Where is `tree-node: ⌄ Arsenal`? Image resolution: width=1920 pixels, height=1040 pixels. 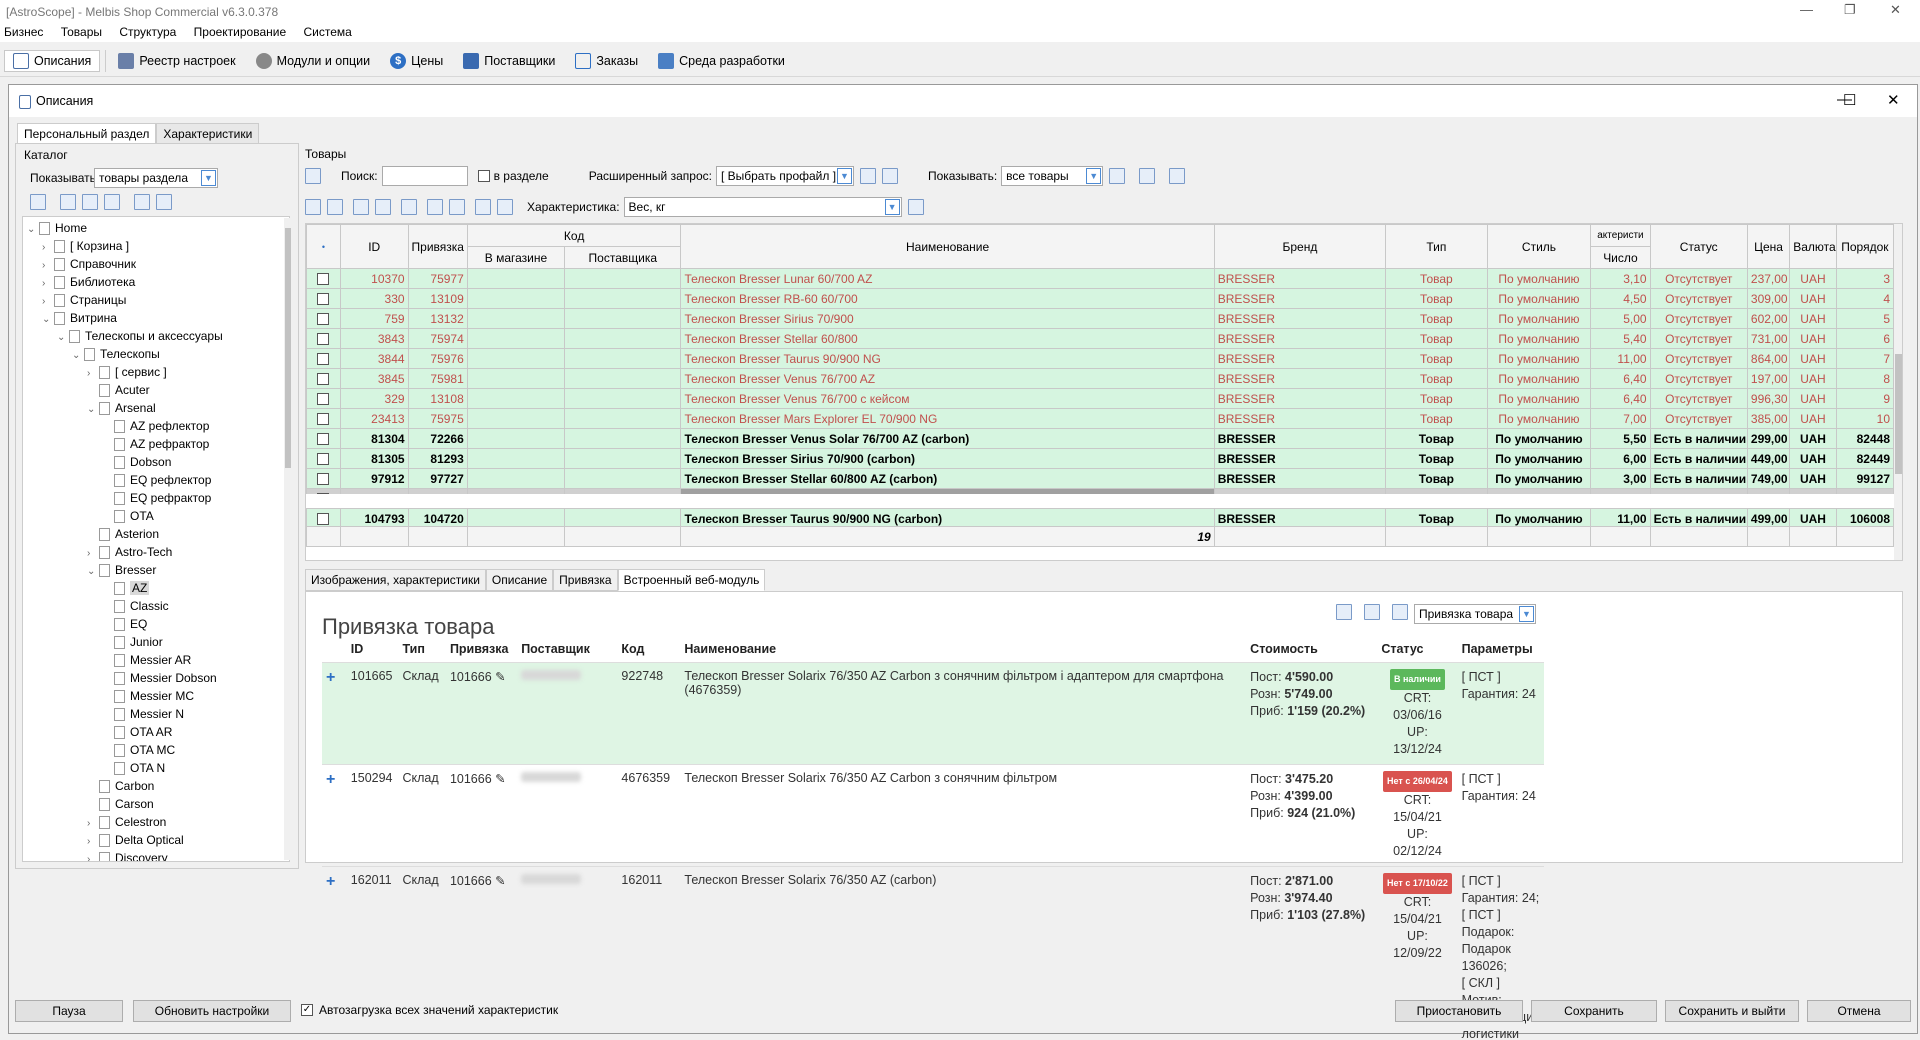
tree-node: ⌄ Arsenal is located at coordinates (121, 408).